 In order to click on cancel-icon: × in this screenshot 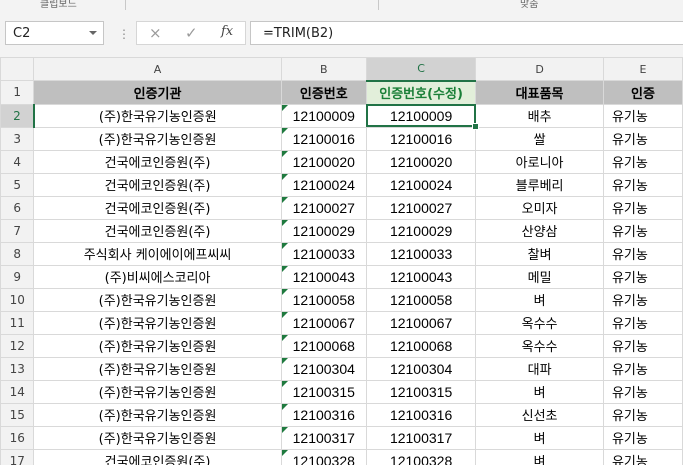, I will do `click(155, 33)`.